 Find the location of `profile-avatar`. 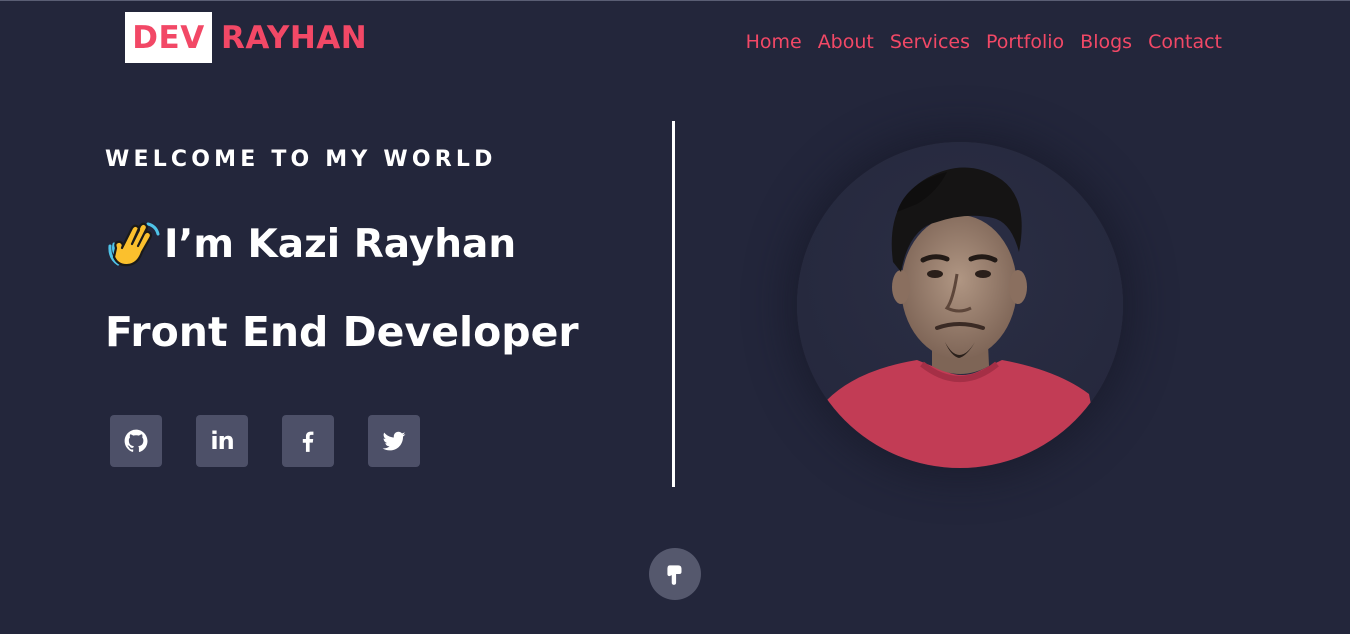

profile-avatar is located at coordinates (960, 305).